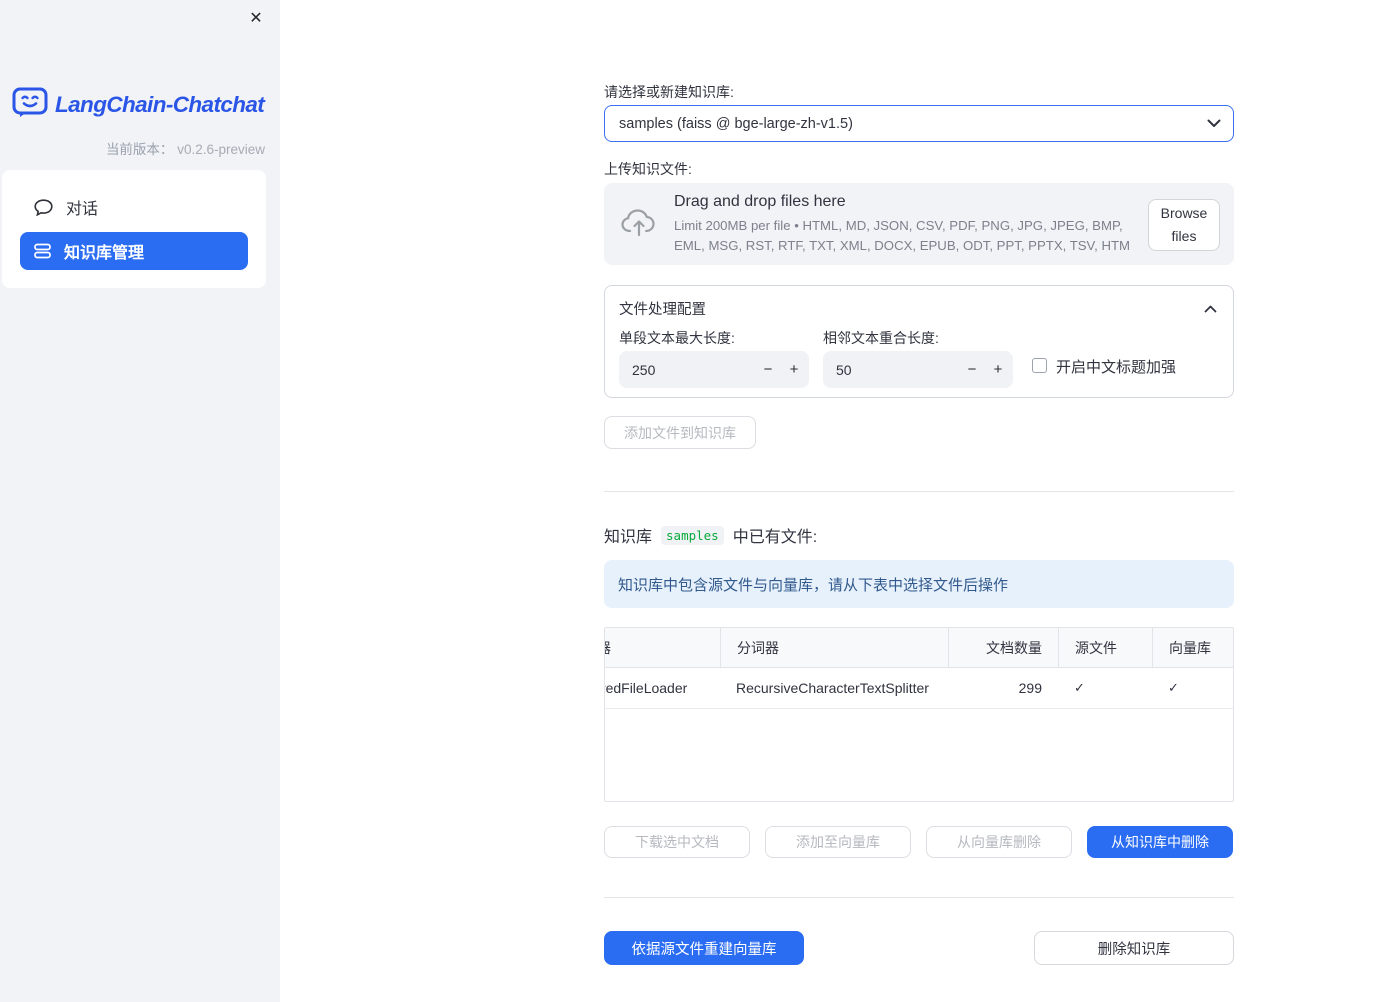 This screenshot has height=1002, width=1380. What do you see at coordinates (1003, 647) in the screenshot?
I see `column-header-doc-count: 文档数量` at bounding box center [1003, 647].